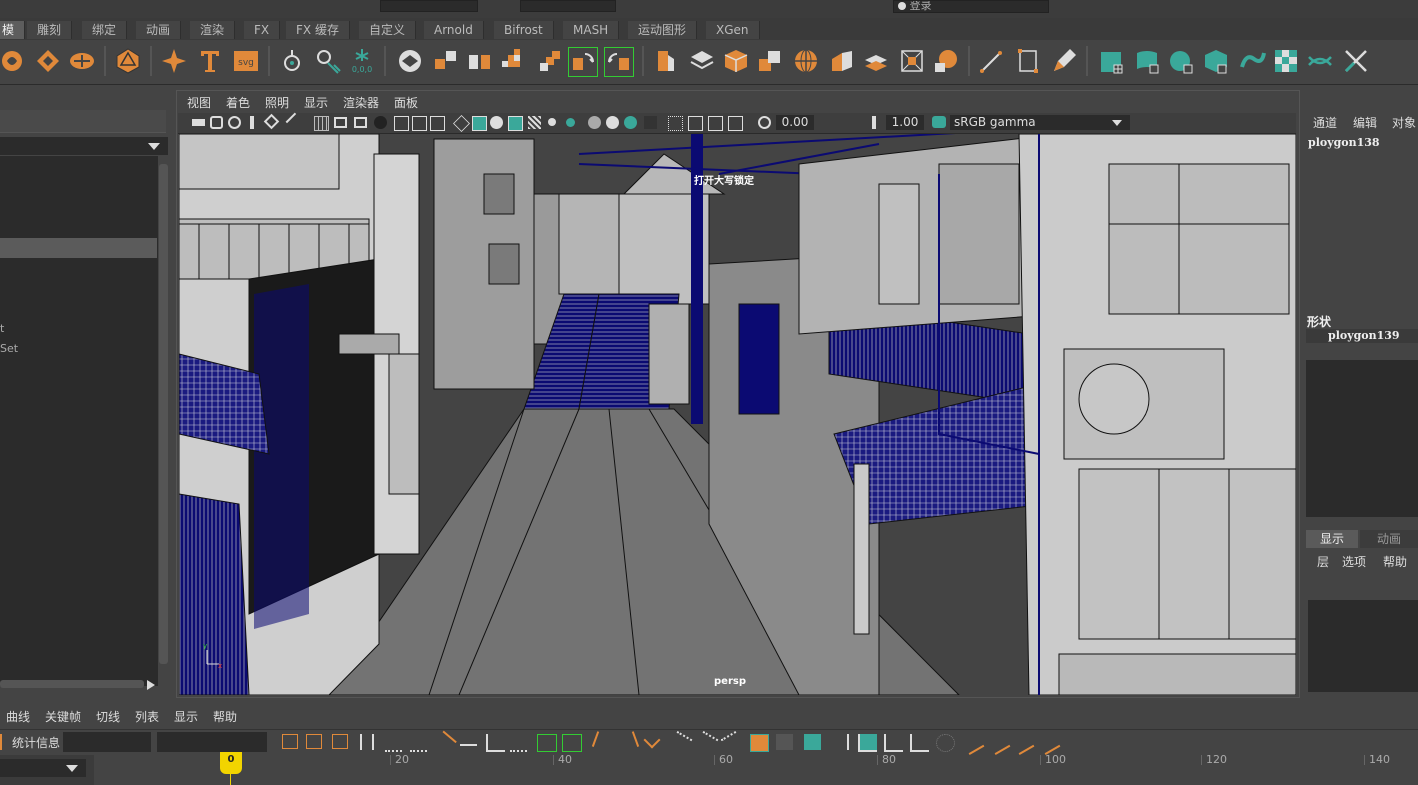  What do you see at coordinates (680, 743) in the screenshot?
I see `lock-tangent-weight-icon` at bounding box center [680, 743].